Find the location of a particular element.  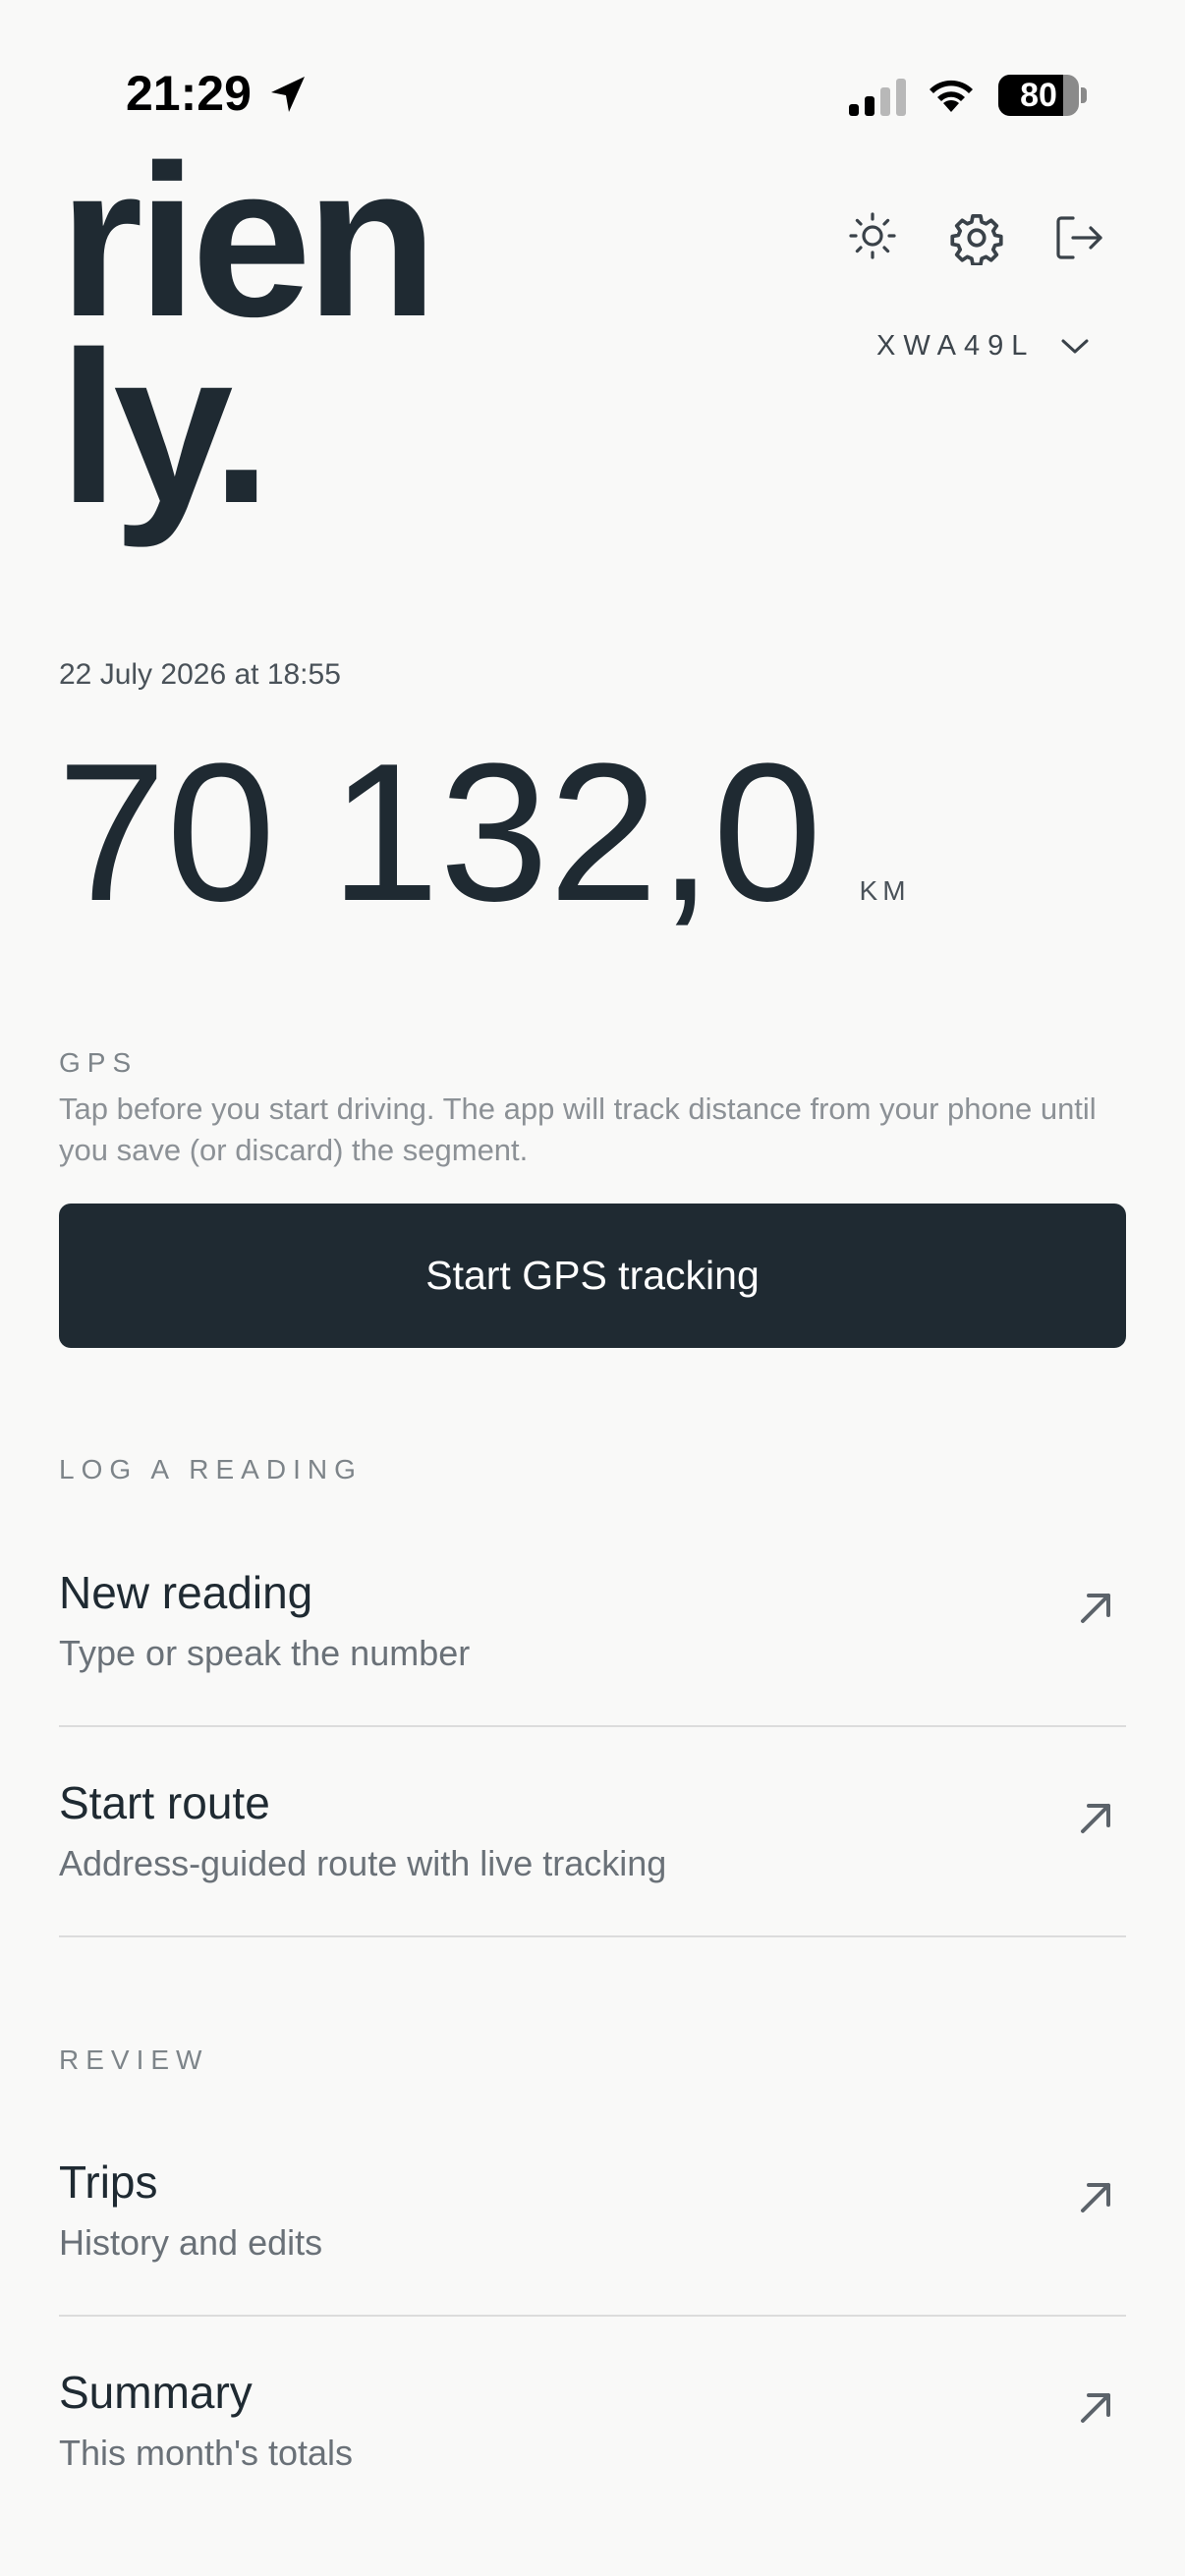

vehicle-selector: XWA49L is located at coordinates (983, 346).